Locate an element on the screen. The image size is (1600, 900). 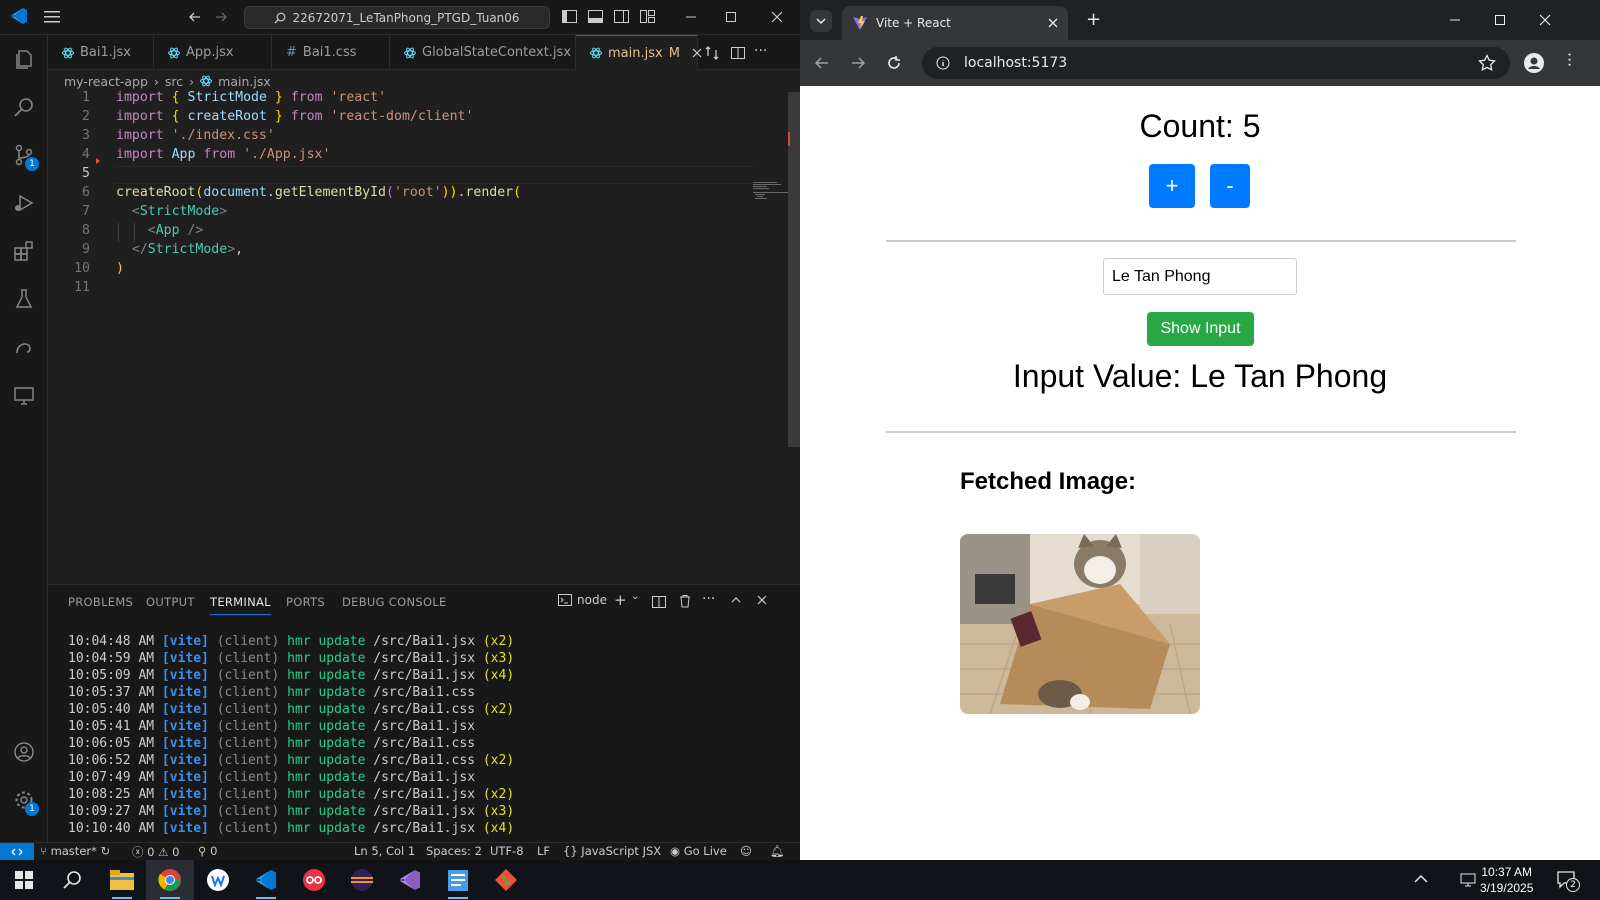
nav-forward-icon is located at coordinates (221, 17).